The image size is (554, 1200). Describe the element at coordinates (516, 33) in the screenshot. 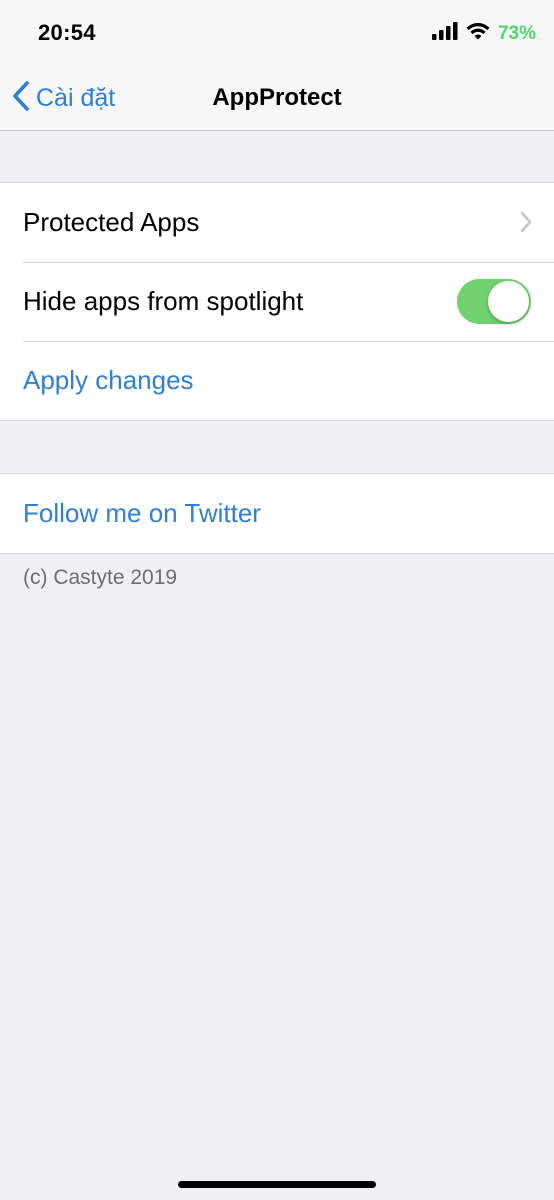

I see `battery-percent: 73%` at that location.